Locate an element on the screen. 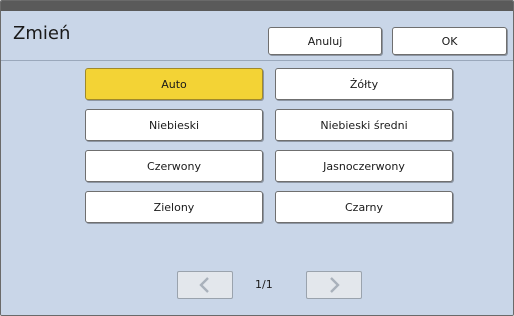  next-page-button is located at coordinates (334, 285).